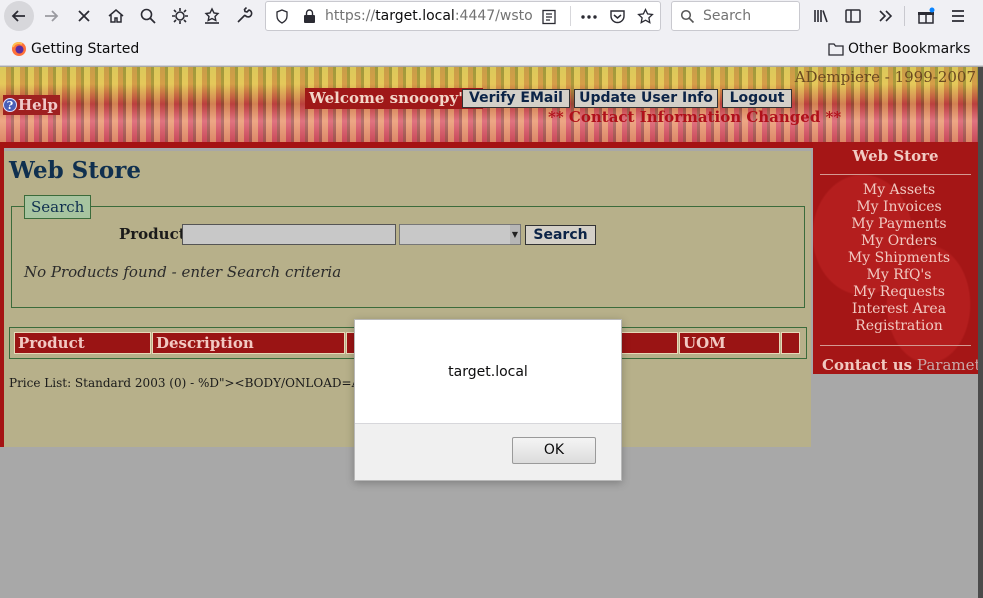 This screenshot has width=983, height=598. I want to click on scrollbar, so click(980, 332).